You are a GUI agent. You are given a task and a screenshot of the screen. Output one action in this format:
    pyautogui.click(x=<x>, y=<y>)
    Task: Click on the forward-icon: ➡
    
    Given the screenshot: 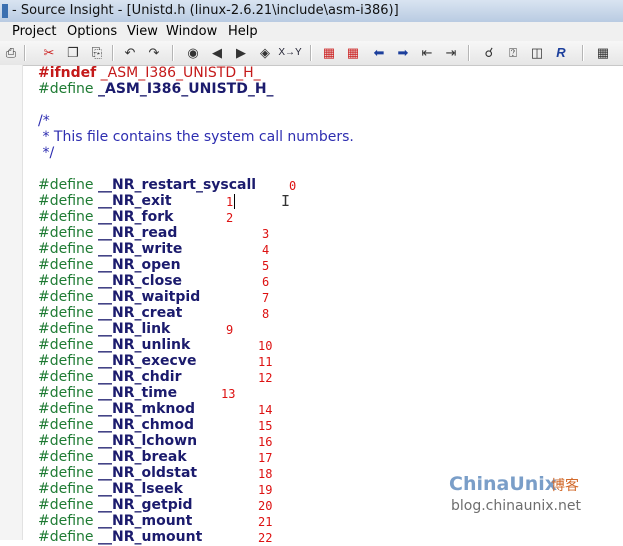 What is the action you would take?
    pyautogui.click(x=403, y=53)
    